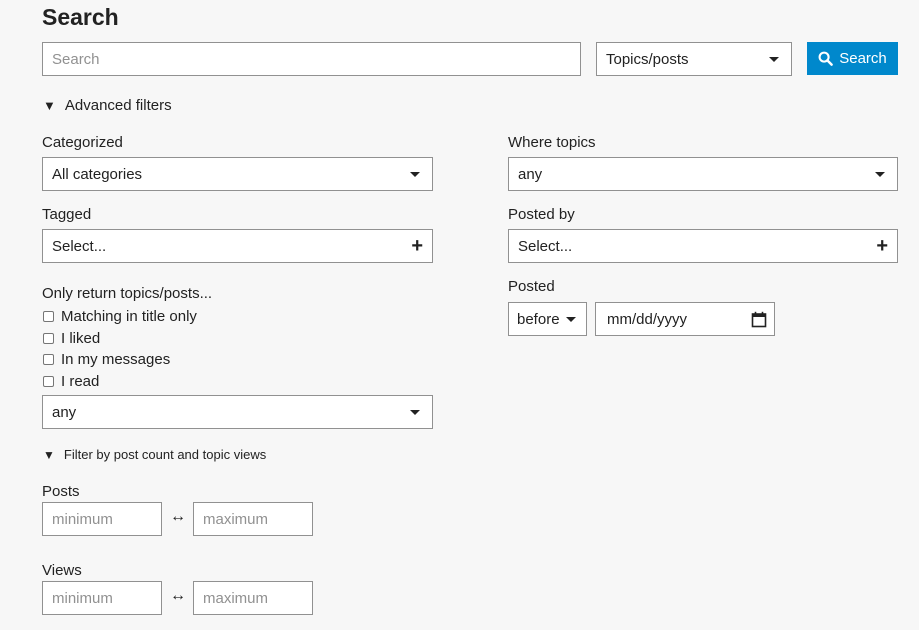  Describe the element at coordinates (826, 58) in the screenshot. I see `search-icon` at that location.